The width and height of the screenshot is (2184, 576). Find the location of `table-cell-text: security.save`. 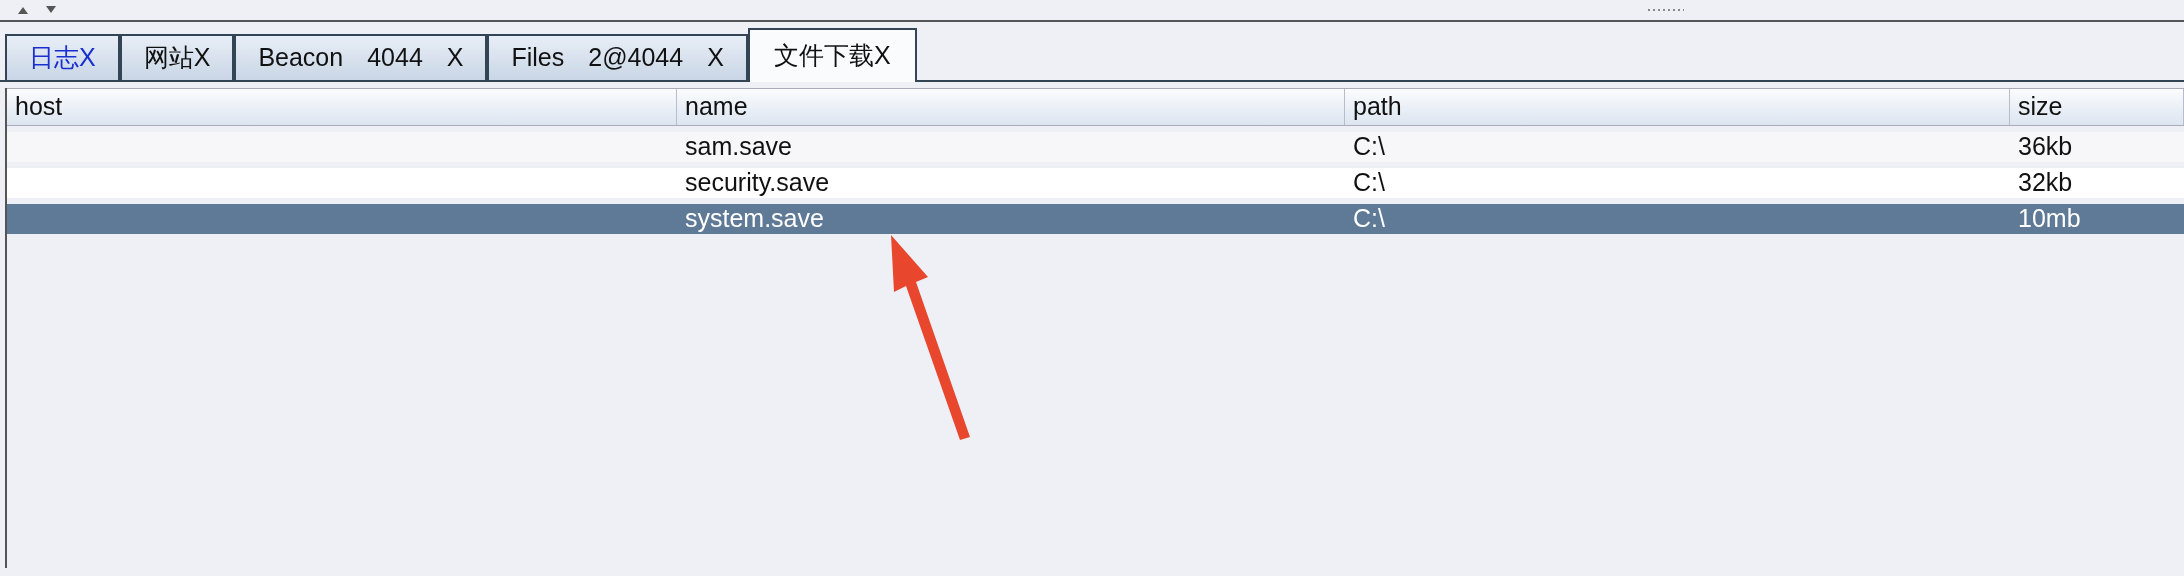

table-cell-text: security.save is located at coordinates (757, 183).